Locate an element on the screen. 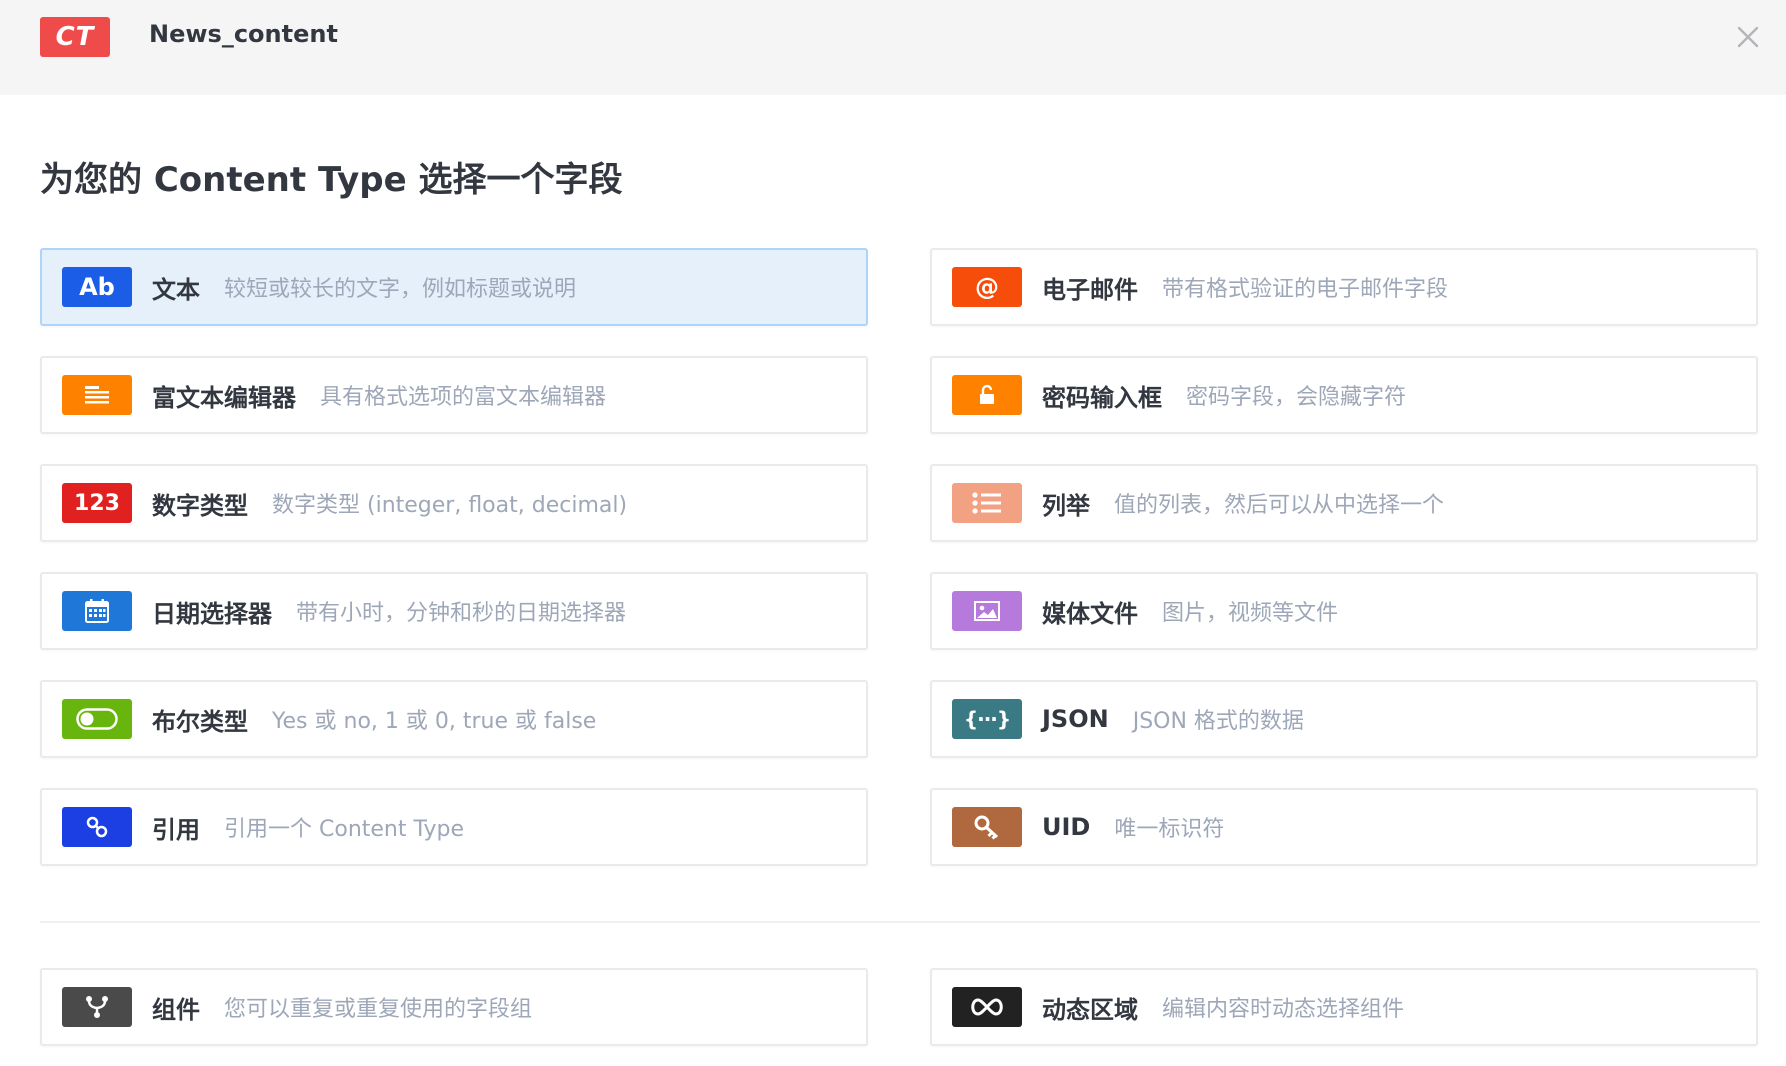  field-type-name: 文本 is located at coordinates (176, 289).